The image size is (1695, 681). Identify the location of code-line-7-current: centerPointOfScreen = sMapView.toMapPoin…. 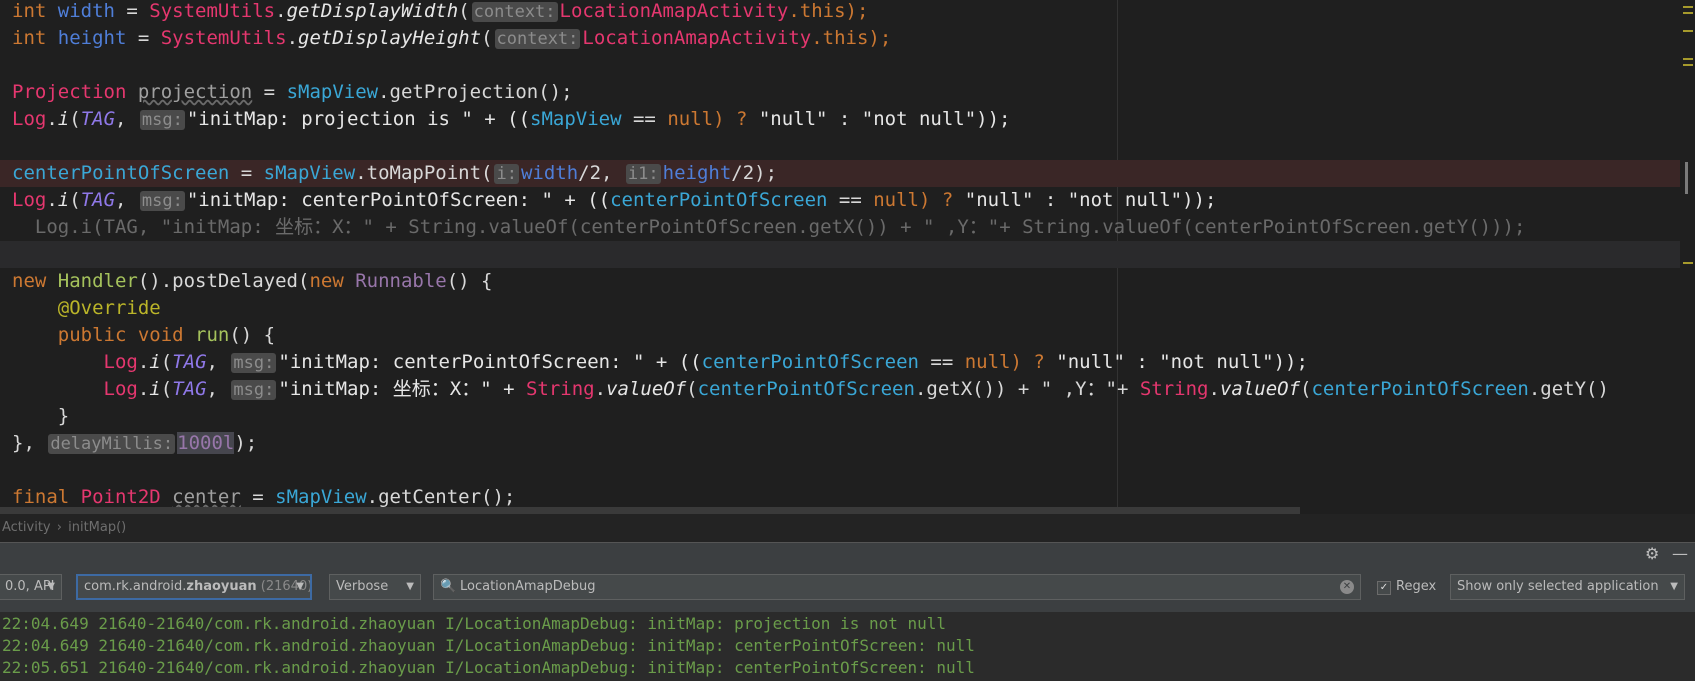
(840, 173).